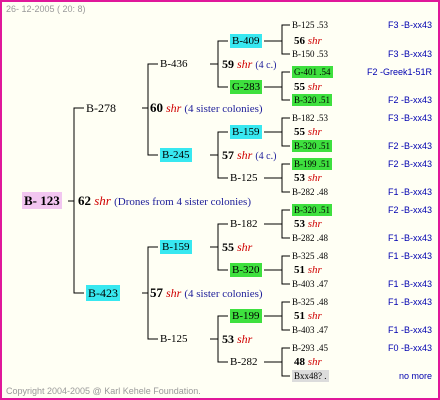  What do you see at coordinates (410, 118) in the screenshot?
I see `code-5: F3 -B-xx43` at bounding box center [410, 118].